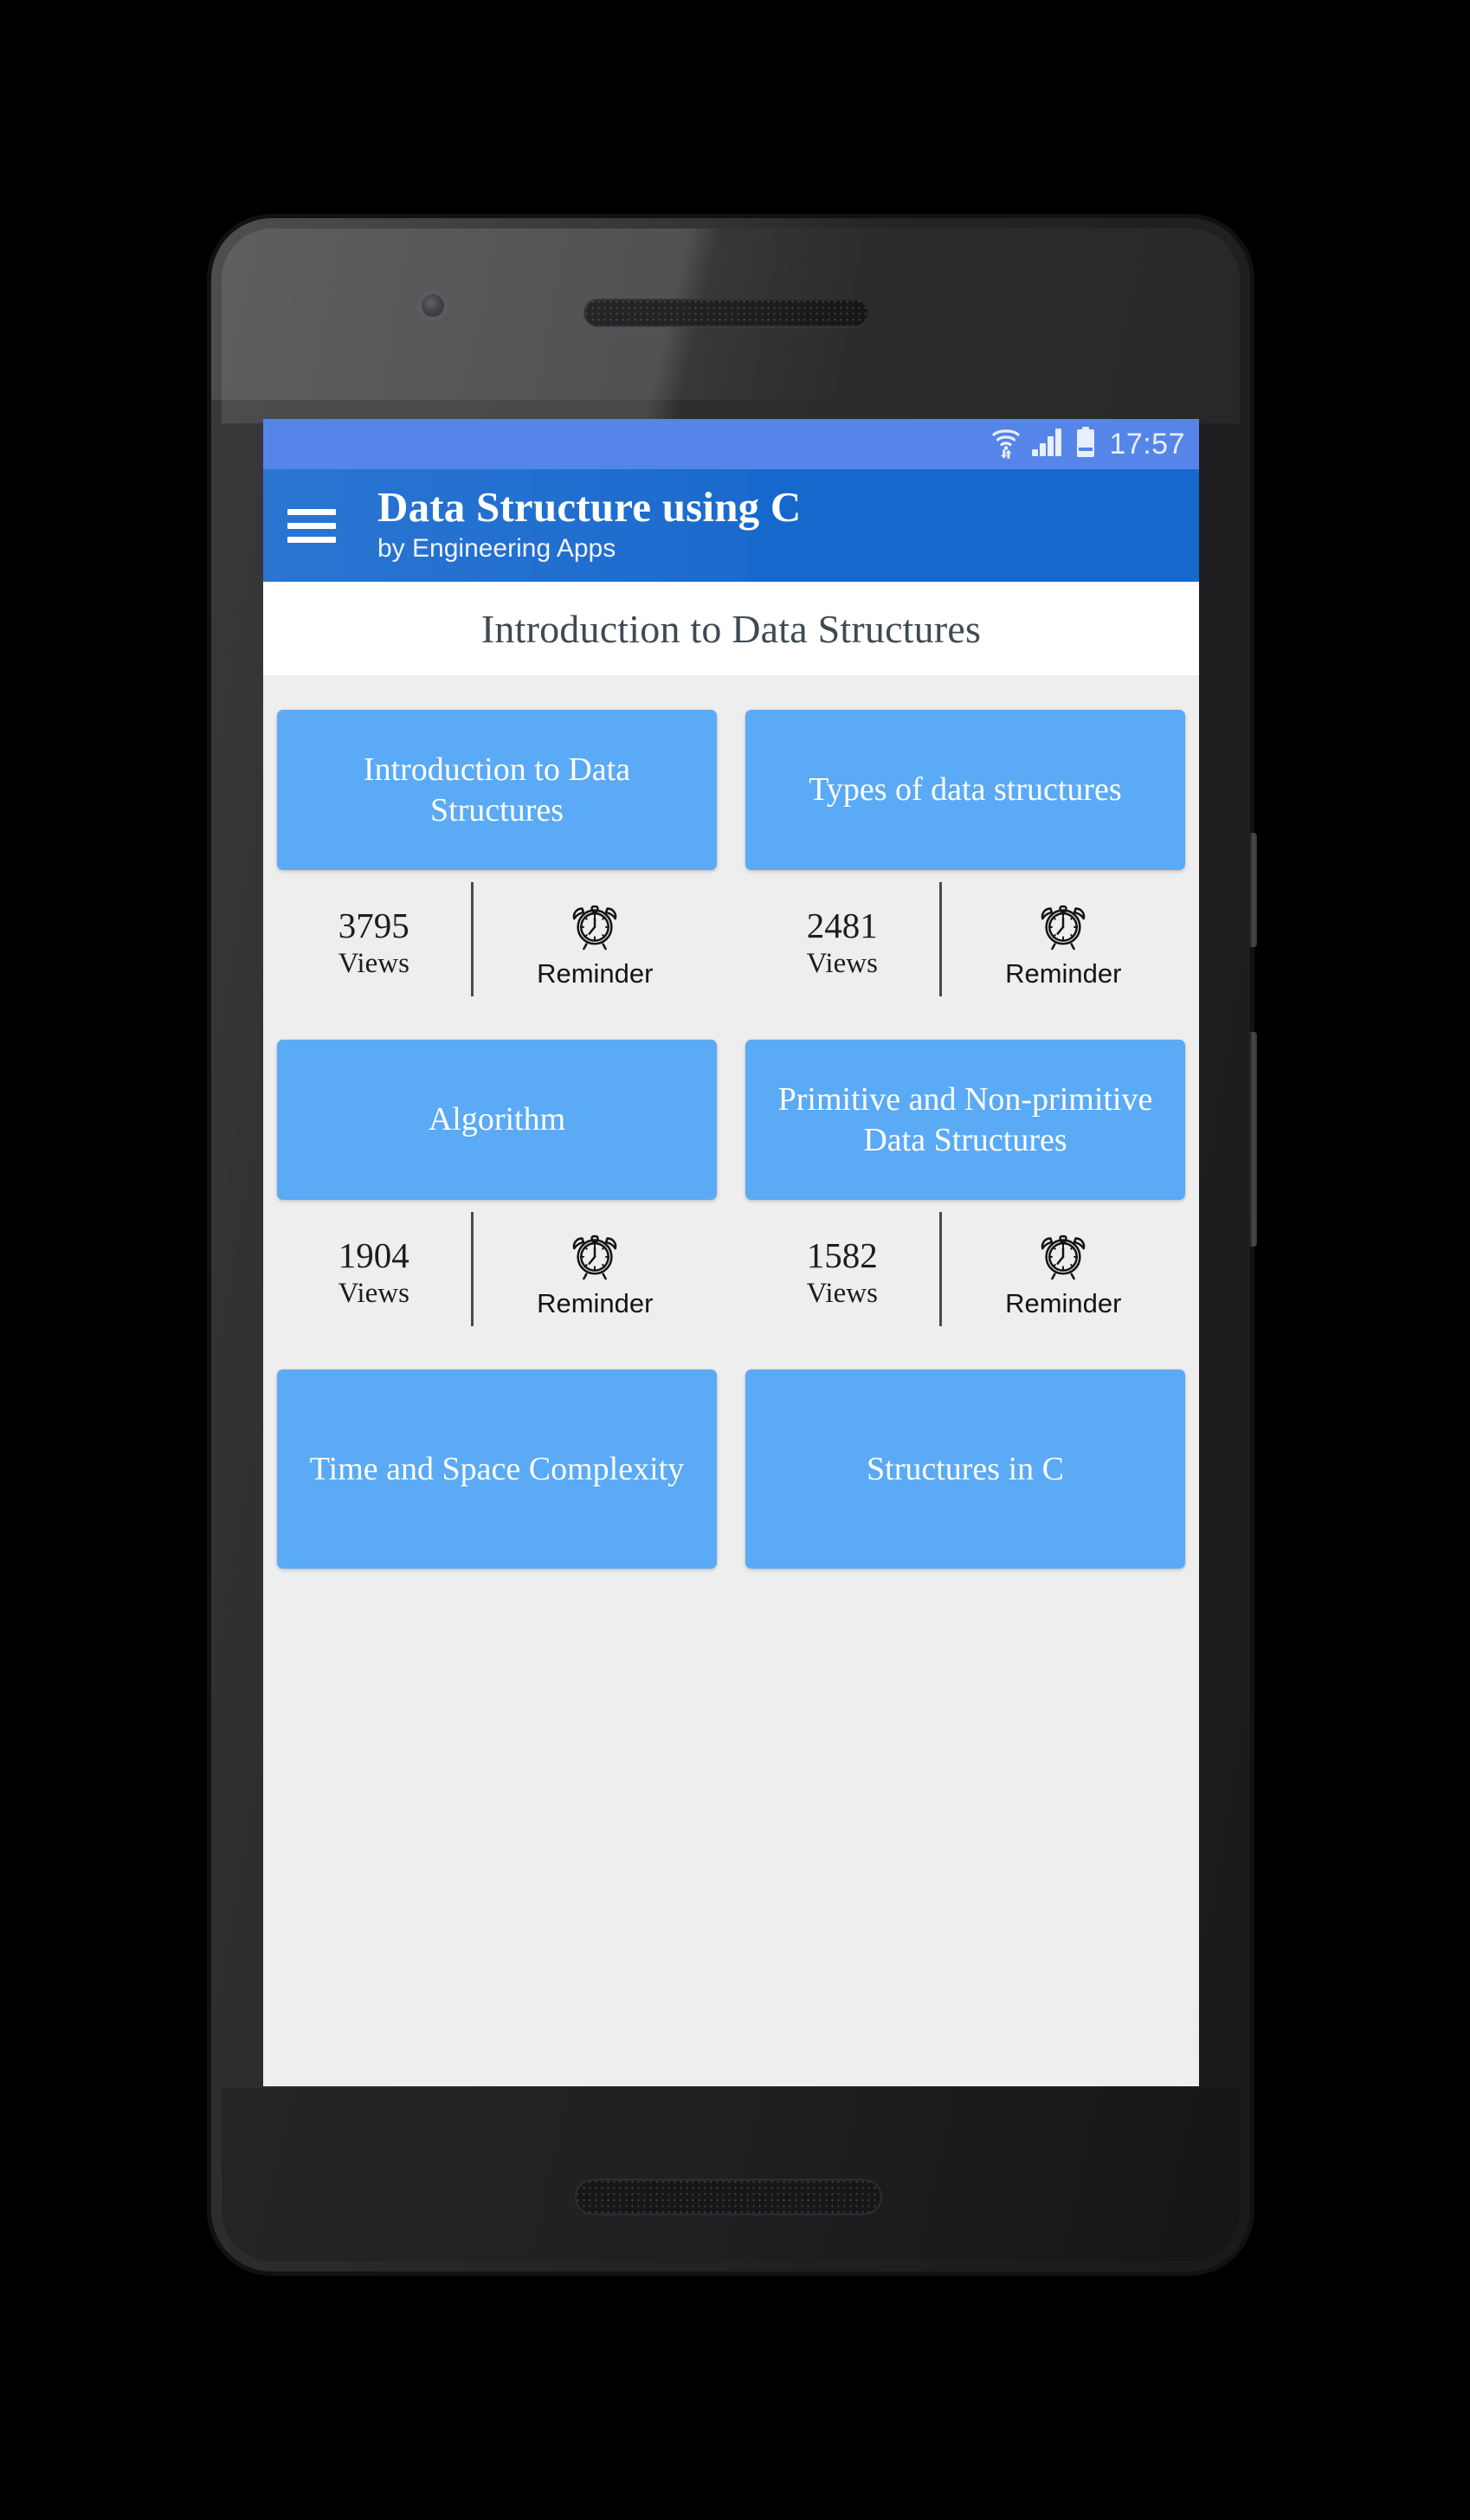  I want to click on topic-card-title: Structures in C, so click(966, 1468).